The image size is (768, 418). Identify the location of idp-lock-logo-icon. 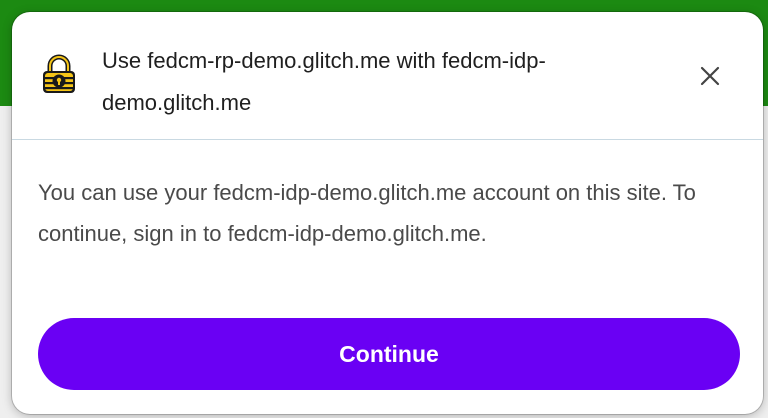
(59, 74).